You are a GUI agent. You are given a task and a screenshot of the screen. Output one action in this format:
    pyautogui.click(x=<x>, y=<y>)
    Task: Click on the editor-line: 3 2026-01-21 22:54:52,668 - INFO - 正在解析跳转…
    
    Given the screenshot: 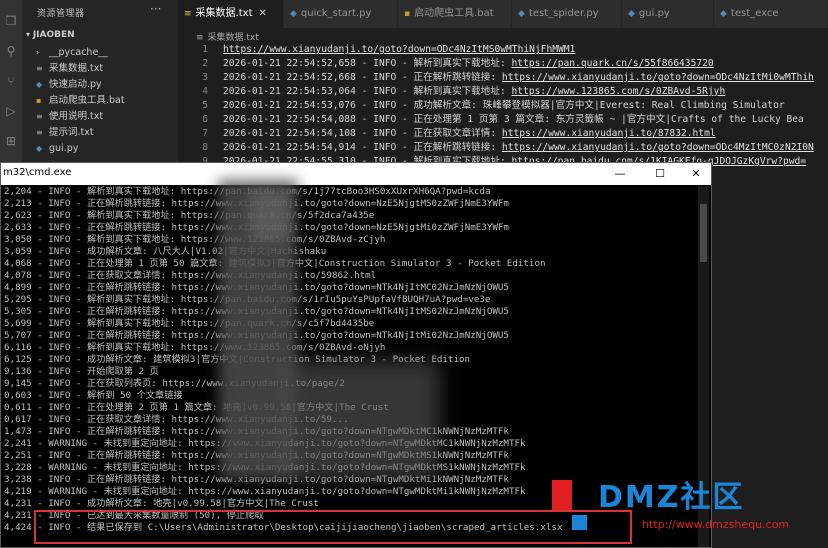 What is the action you would take?
    pyautogui.click(x=508, y=77)
    